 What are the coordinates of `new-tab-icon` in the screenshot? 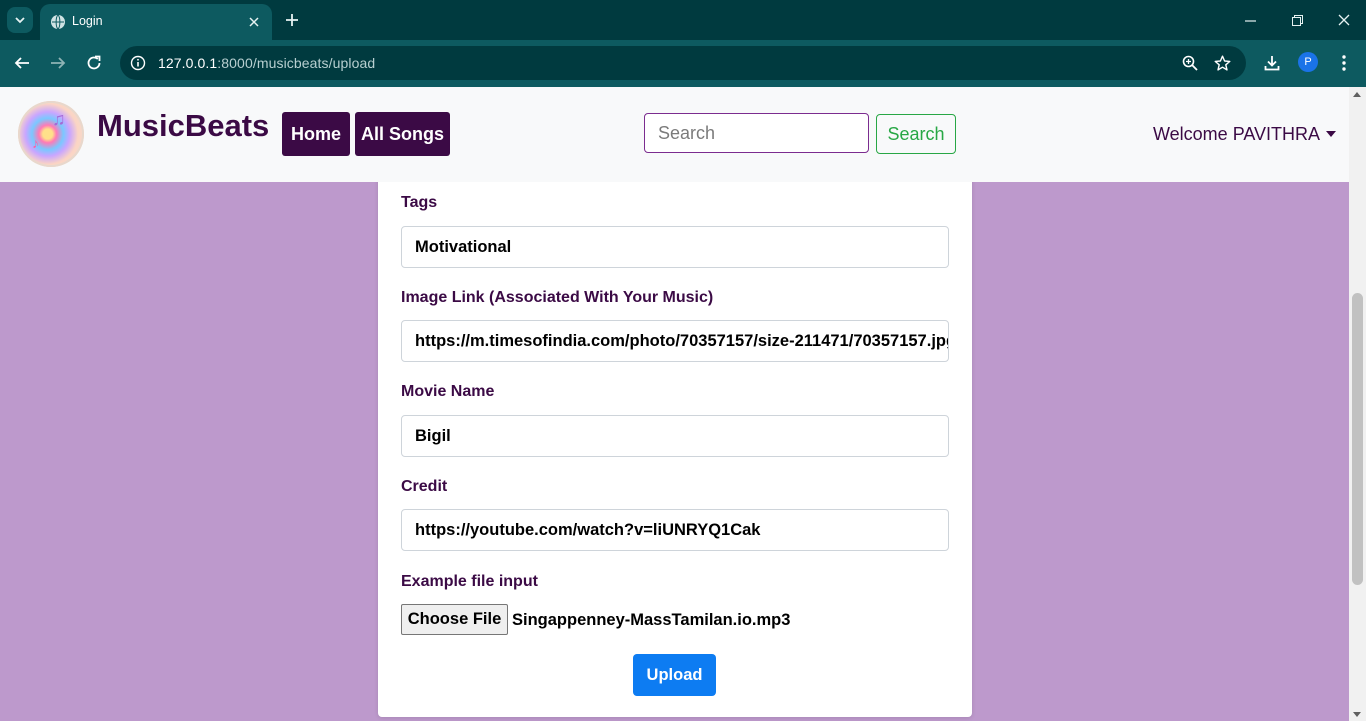 It's located at (292, 20).